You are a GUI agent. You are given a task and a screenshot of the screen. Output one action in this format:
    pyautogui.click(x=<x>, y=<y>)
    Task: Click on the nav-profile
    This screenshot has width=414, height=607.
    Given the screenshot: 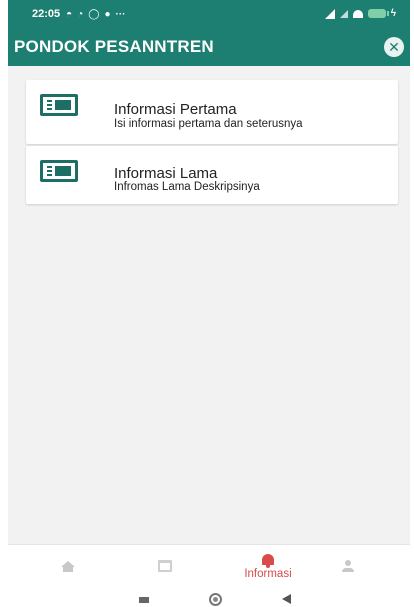 What is the action you would take?
    pyautogui.click(x=348, y=566)
    